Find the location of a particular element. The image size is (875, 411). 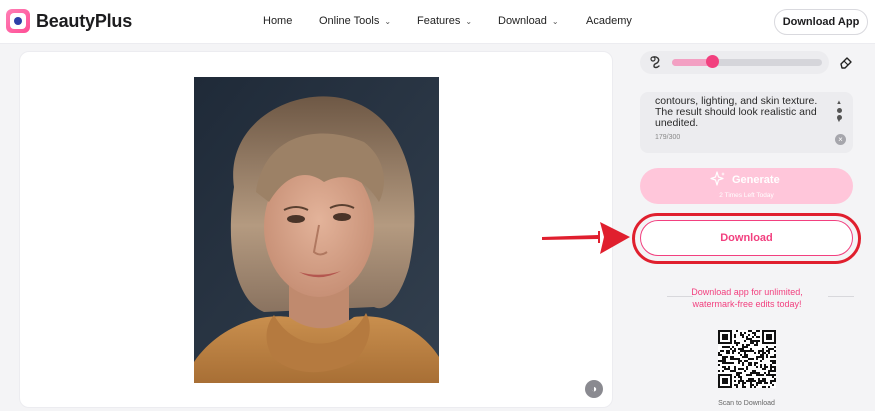

red-arrow-annotation-icon is located at coordinates (586, 238).